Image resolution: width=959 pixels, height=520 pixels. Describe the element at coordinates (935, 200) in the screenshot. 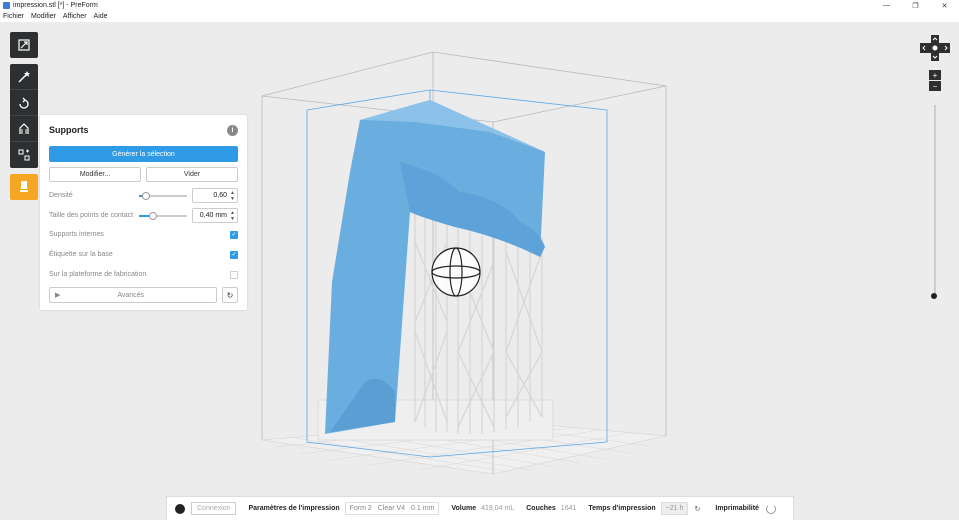

I see `zoom-slider-track` at that location.